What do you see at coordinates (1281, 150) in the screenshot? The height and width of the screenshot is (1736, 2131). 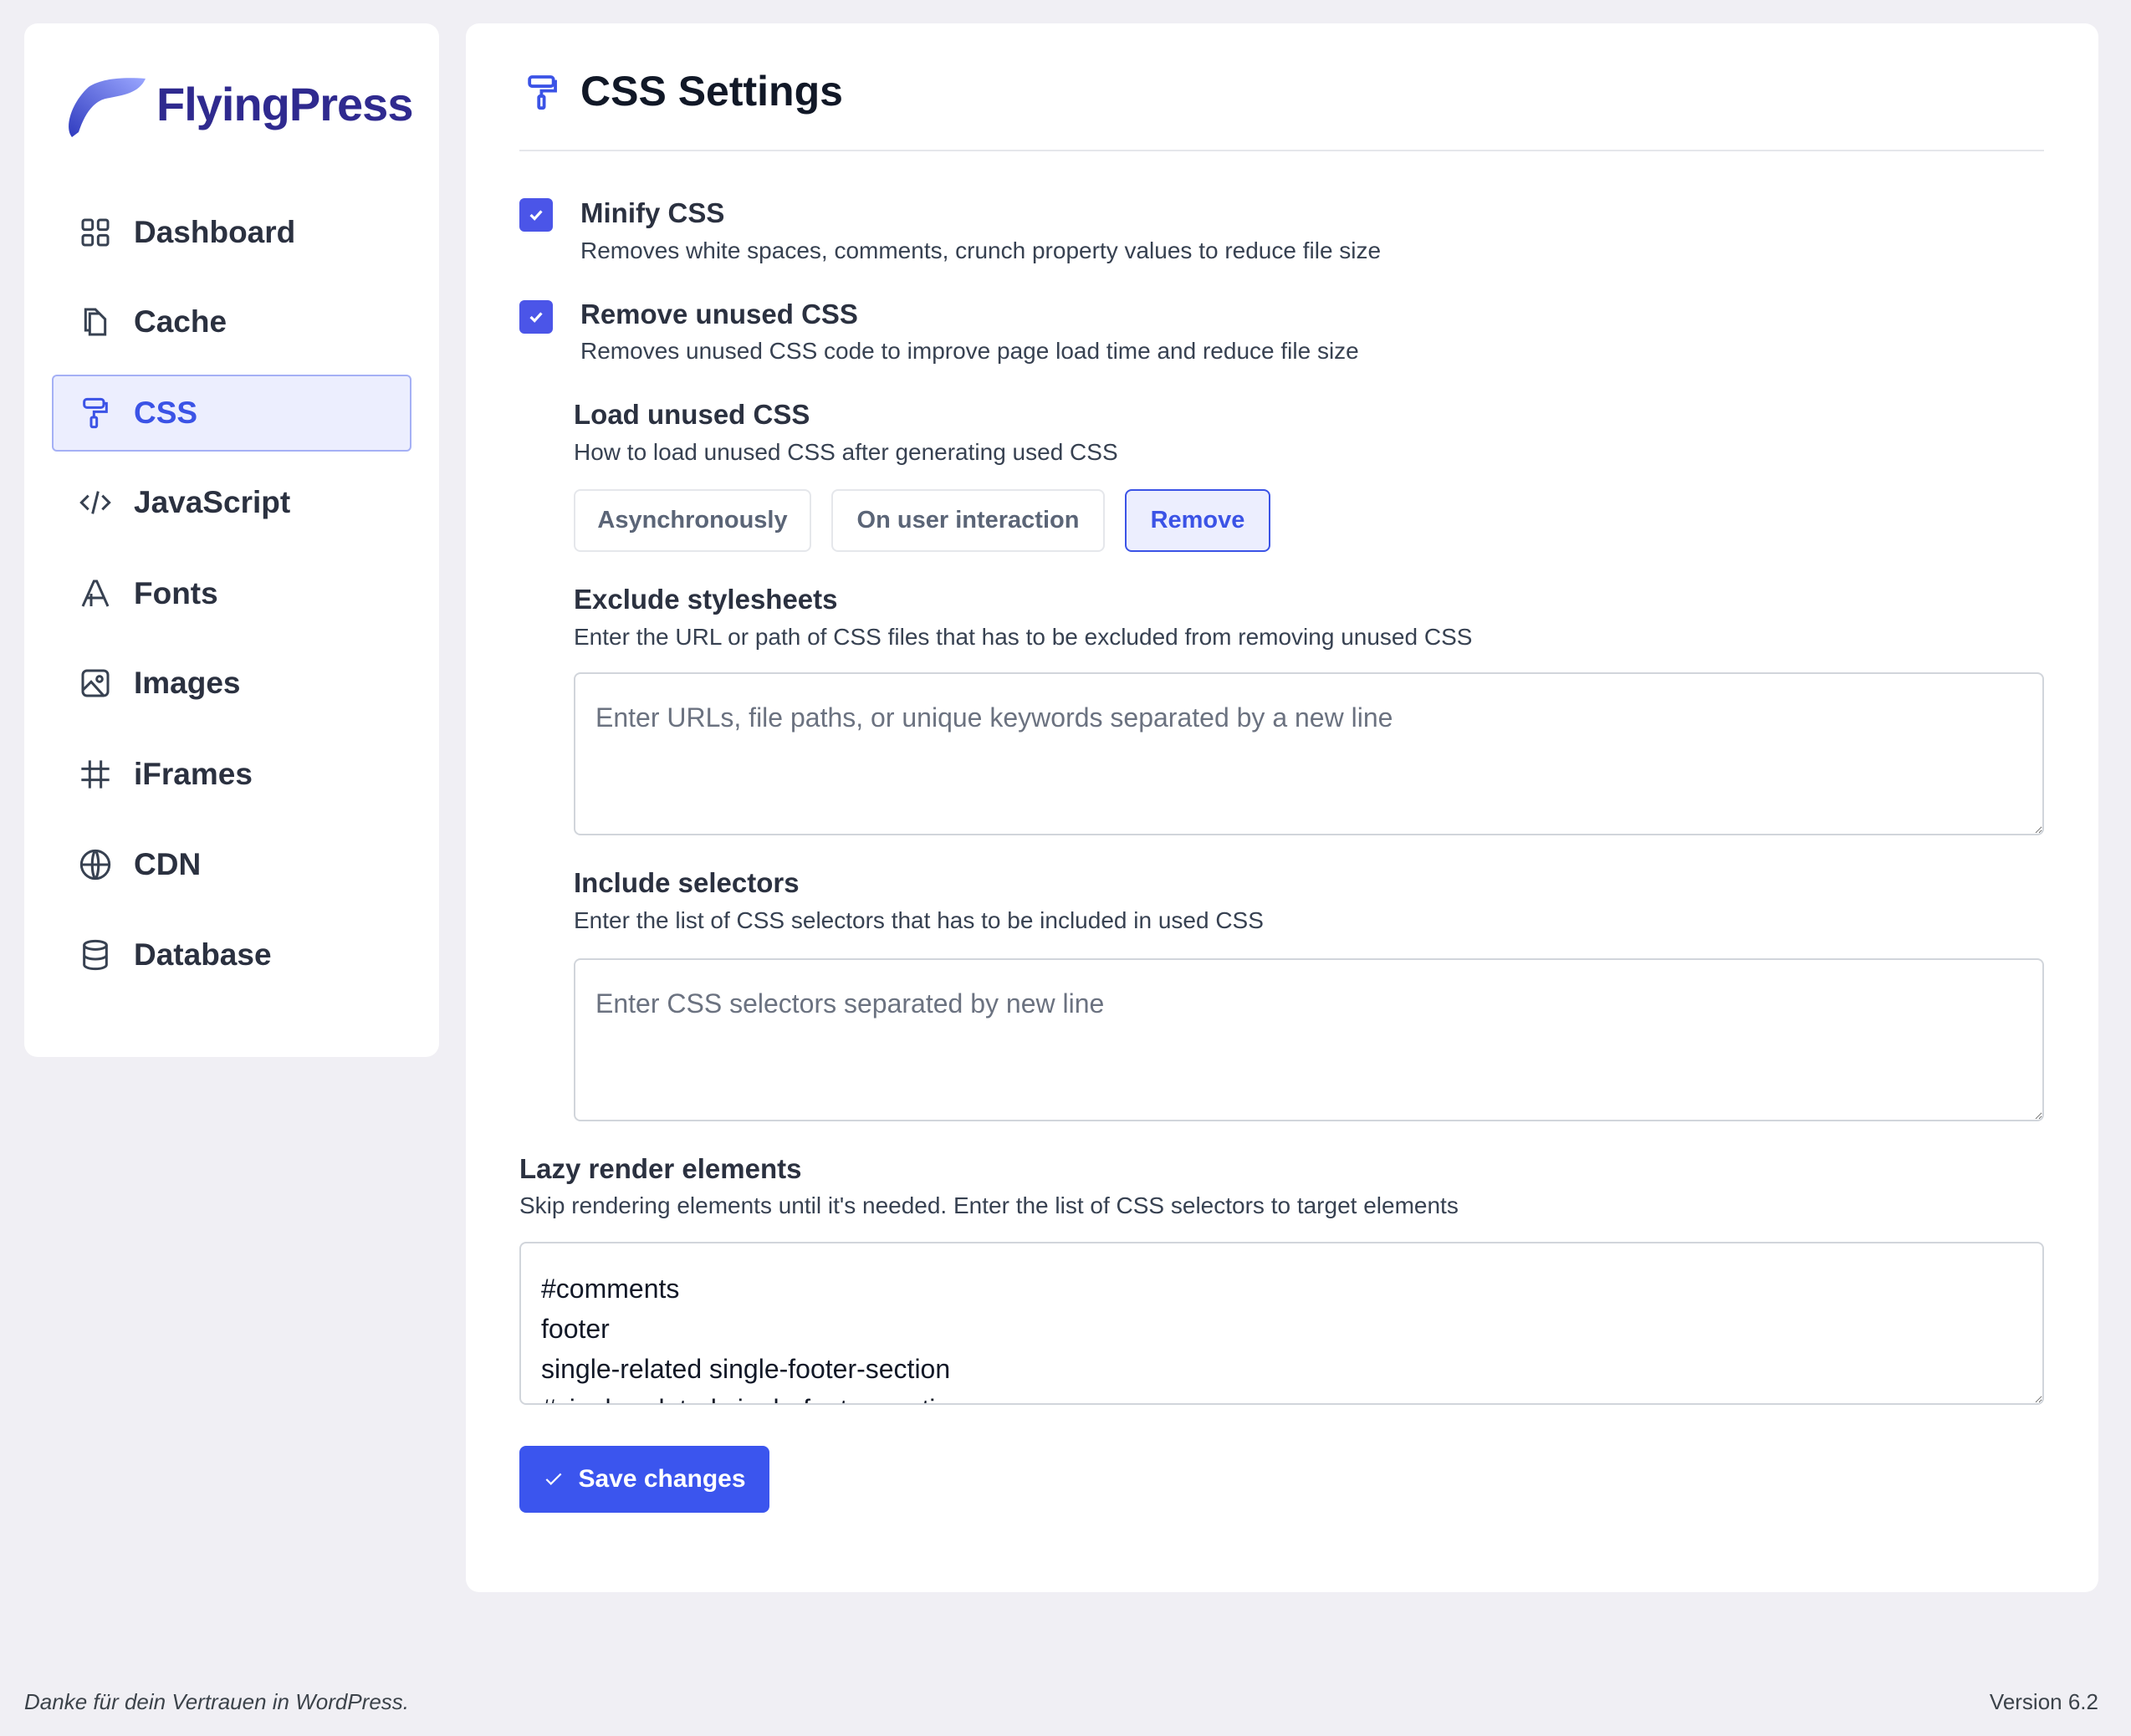 I see `divider` at bounding box center [1281, 150].